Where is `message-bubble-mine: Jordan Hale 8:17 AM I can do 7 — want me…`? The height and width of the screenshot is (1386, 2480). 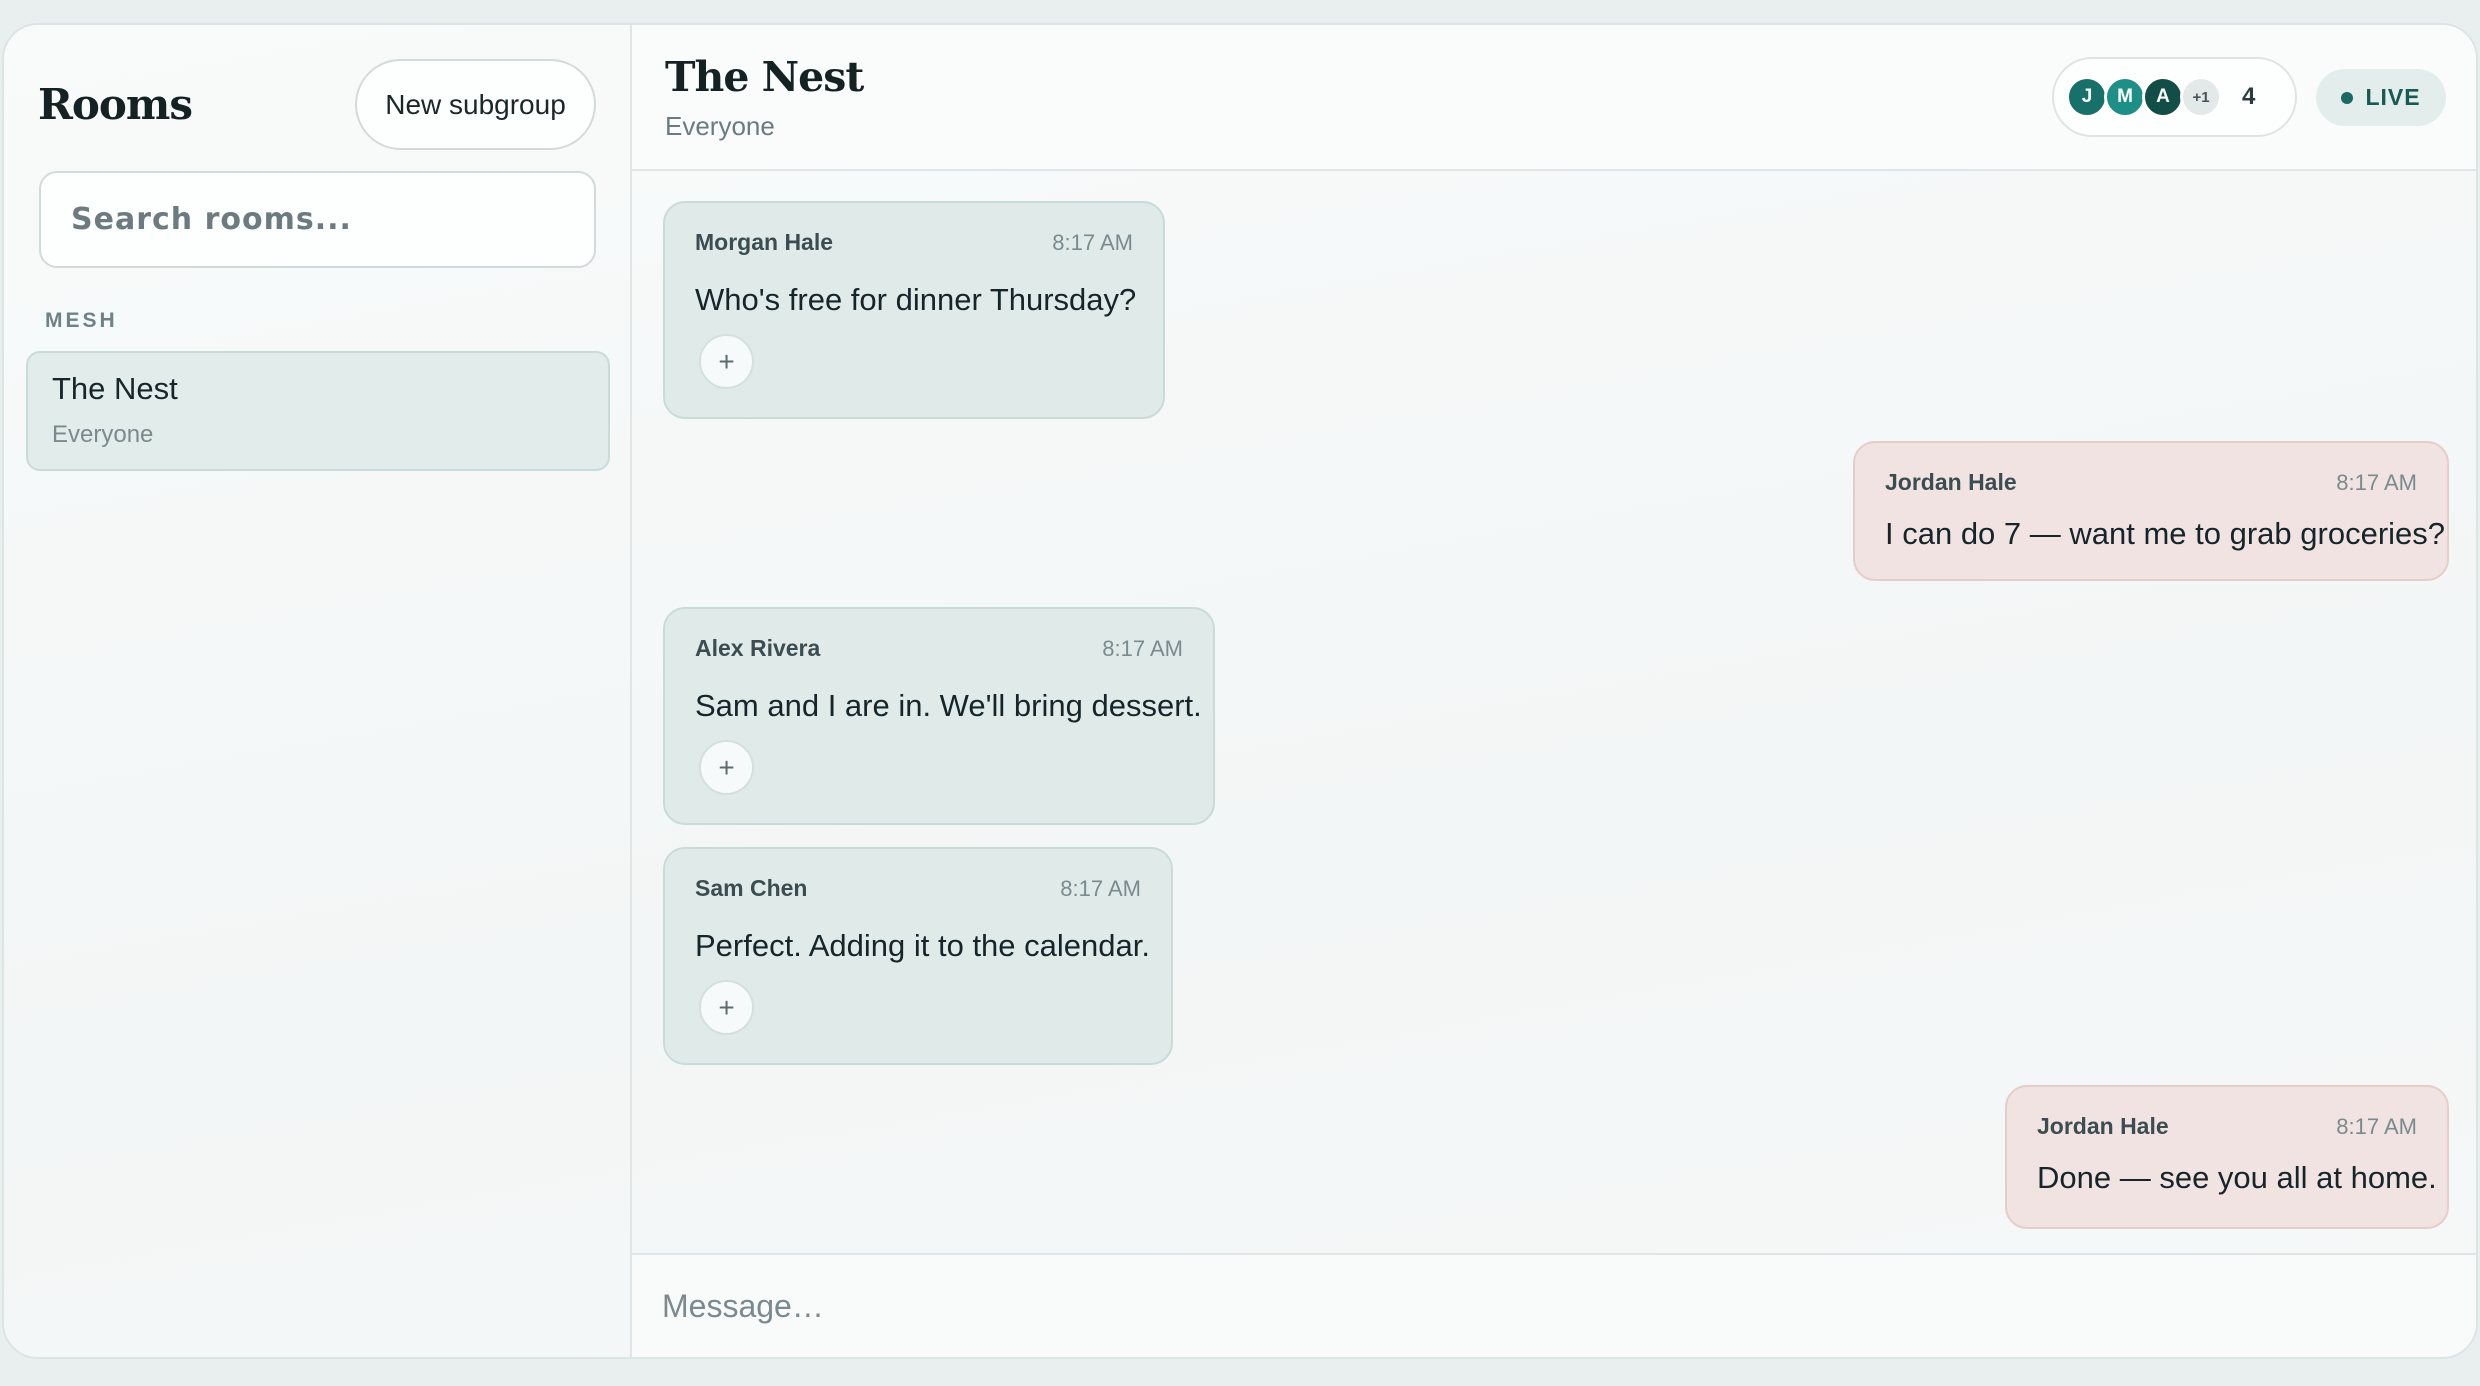
message-bubble-mine: Jordan Hale 8:17 AM I can do 7 — want me… is located at coordinates (2151, 511).